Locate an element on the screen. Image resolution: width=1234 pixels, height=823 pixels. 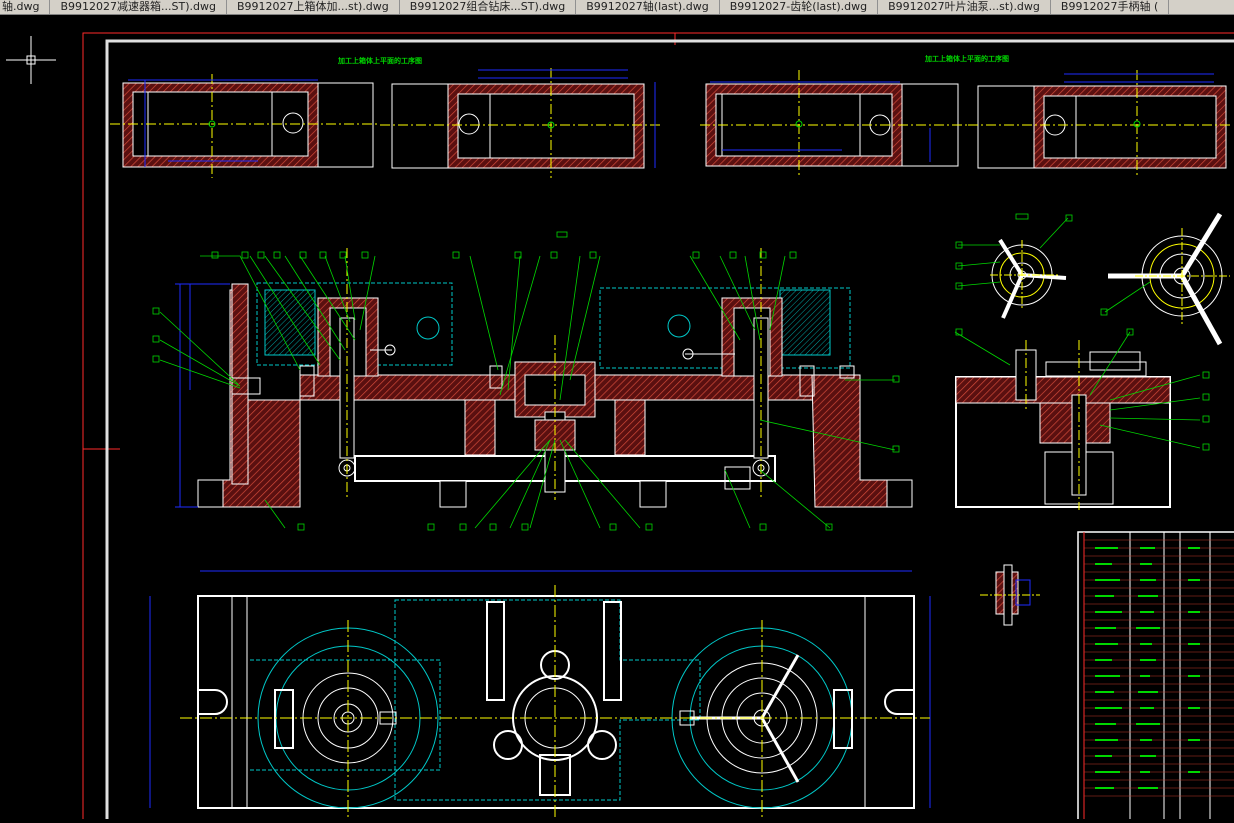
document-tab: B9912027减速器箱...ST).dwg is located at coordinates (138, 7).